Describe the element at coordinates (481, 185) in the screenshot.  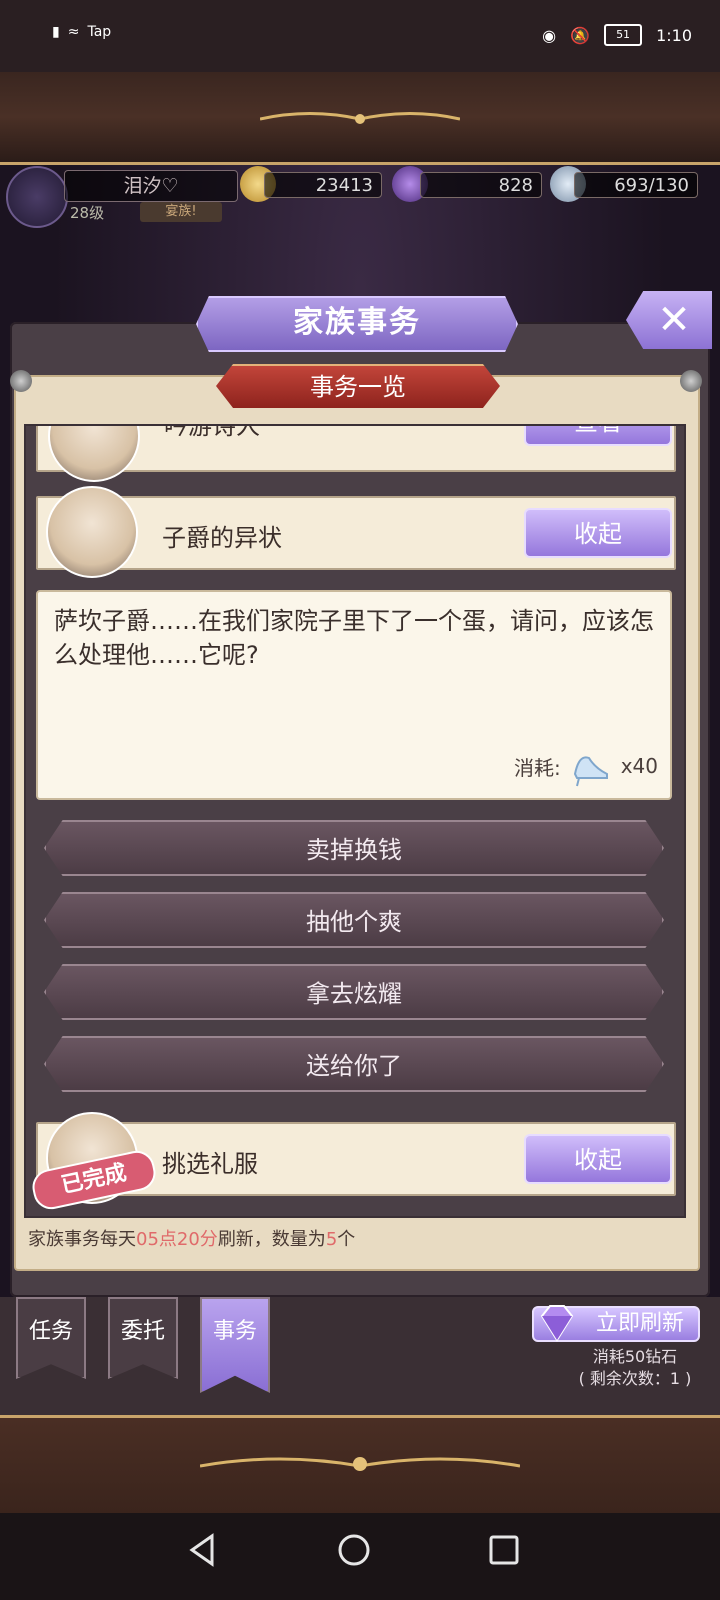
I see `diamond-amount: 828` at that location.